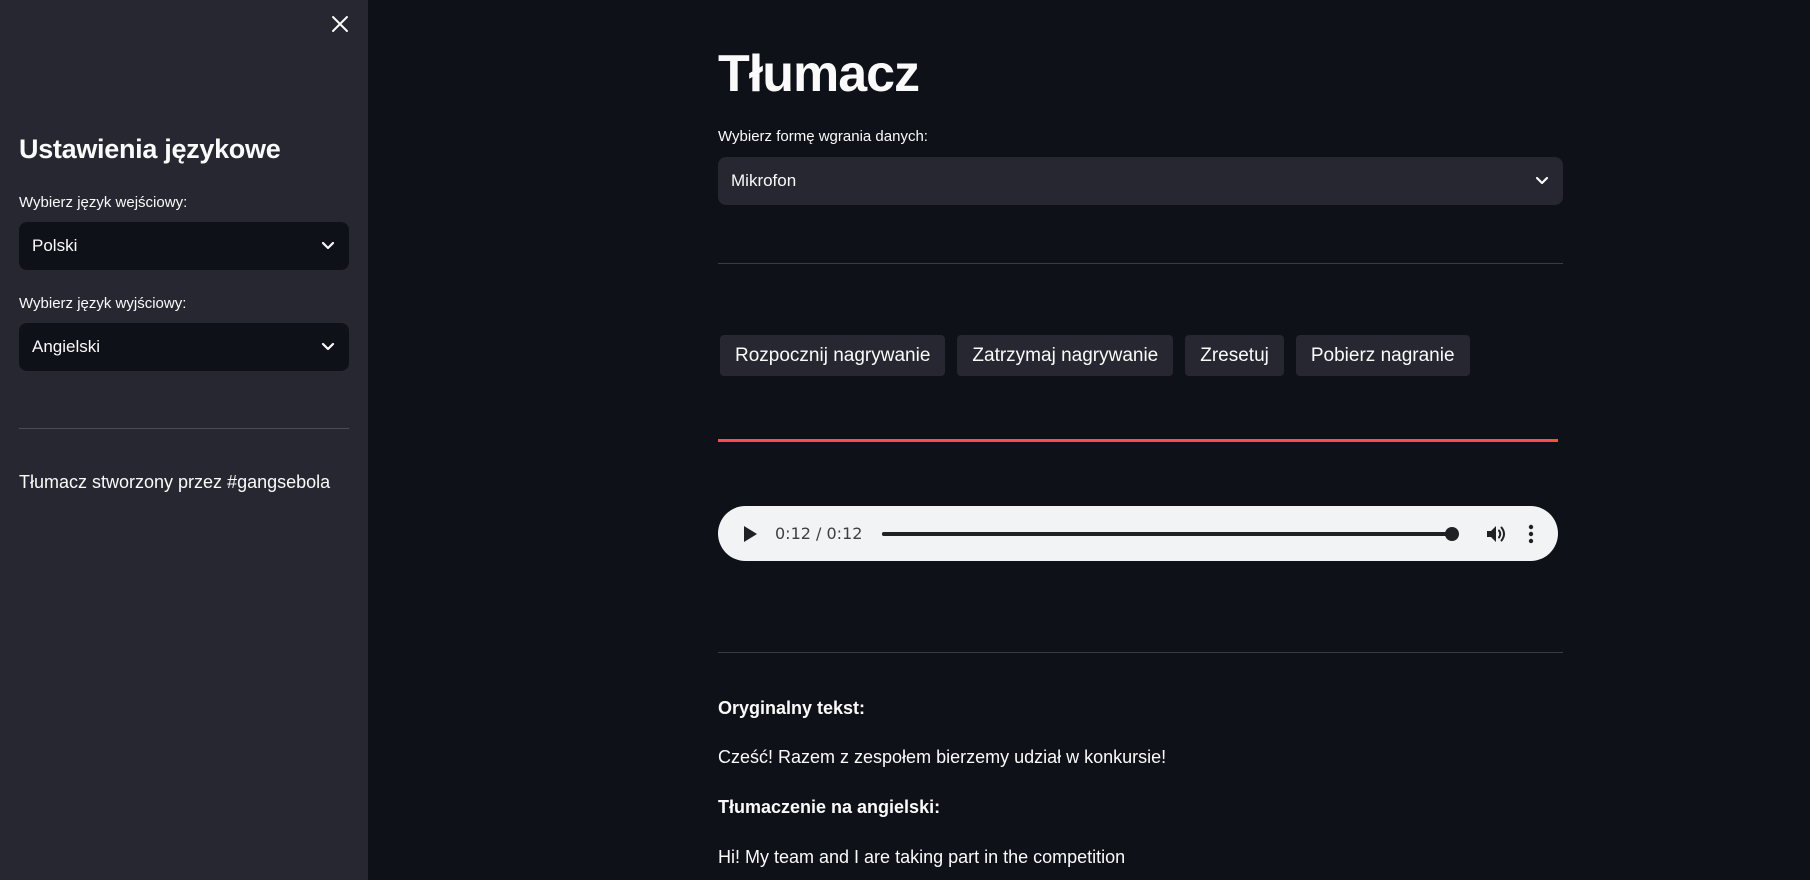  Describe the element at coordinates (184, 246) in the screenshot. I see `input-language-select: Polski` at that location.